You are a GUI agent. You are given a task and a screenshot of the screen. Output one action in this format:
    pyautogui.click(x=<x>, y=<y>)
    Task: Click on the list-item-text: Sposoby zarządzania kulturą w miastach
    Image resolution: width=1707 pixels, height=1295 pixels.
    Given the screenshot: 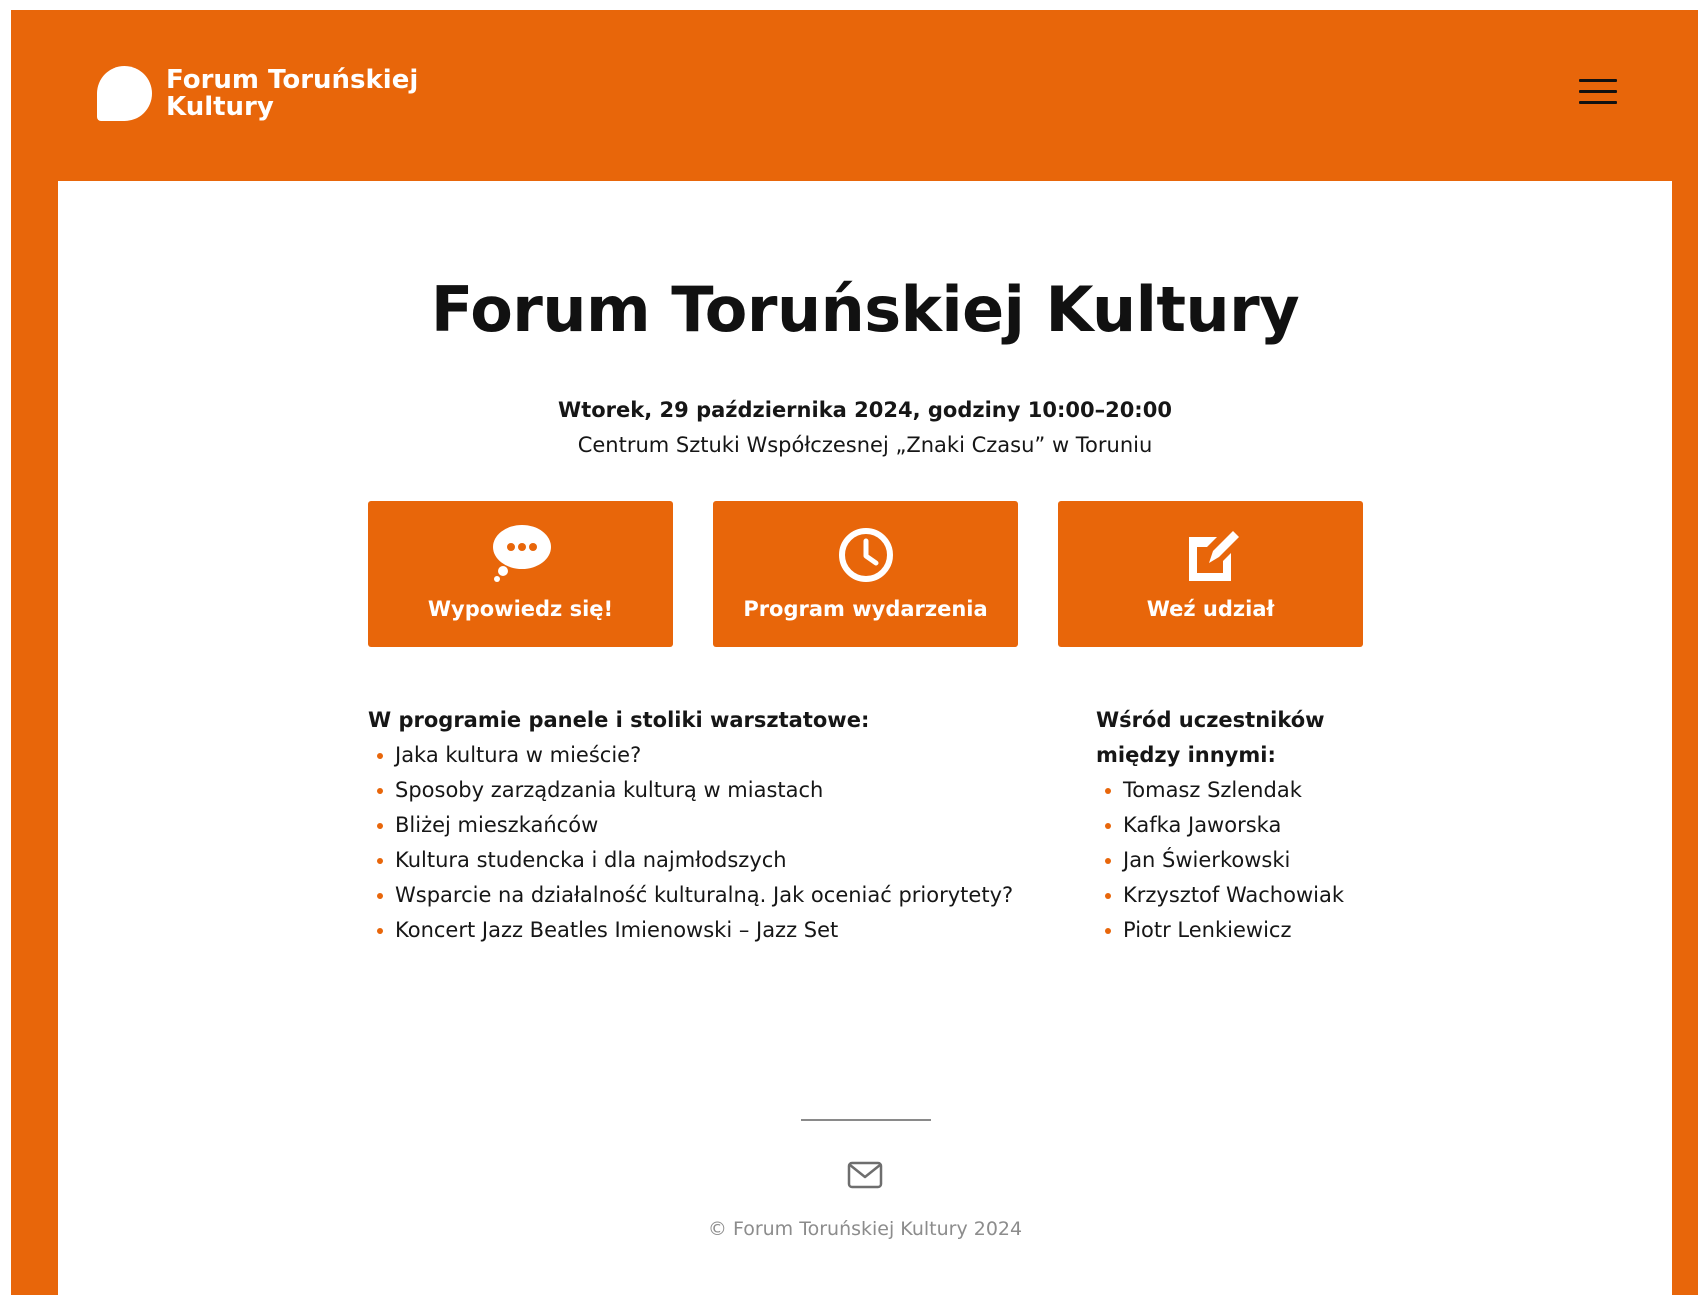 What is the action you would take?
    pyautogui.click(x=609, y=790)
    